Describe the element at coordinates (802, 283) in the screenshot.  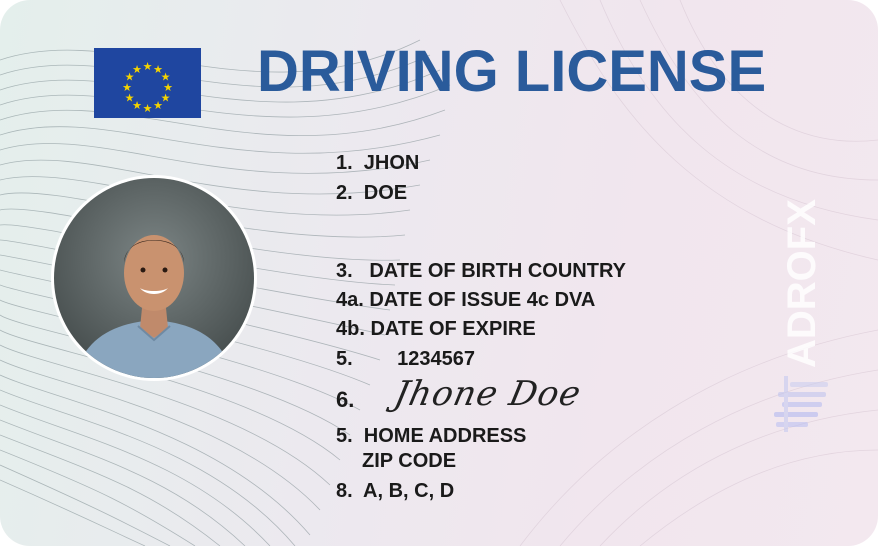
I see `watermark-text: ADROFX` at that location.